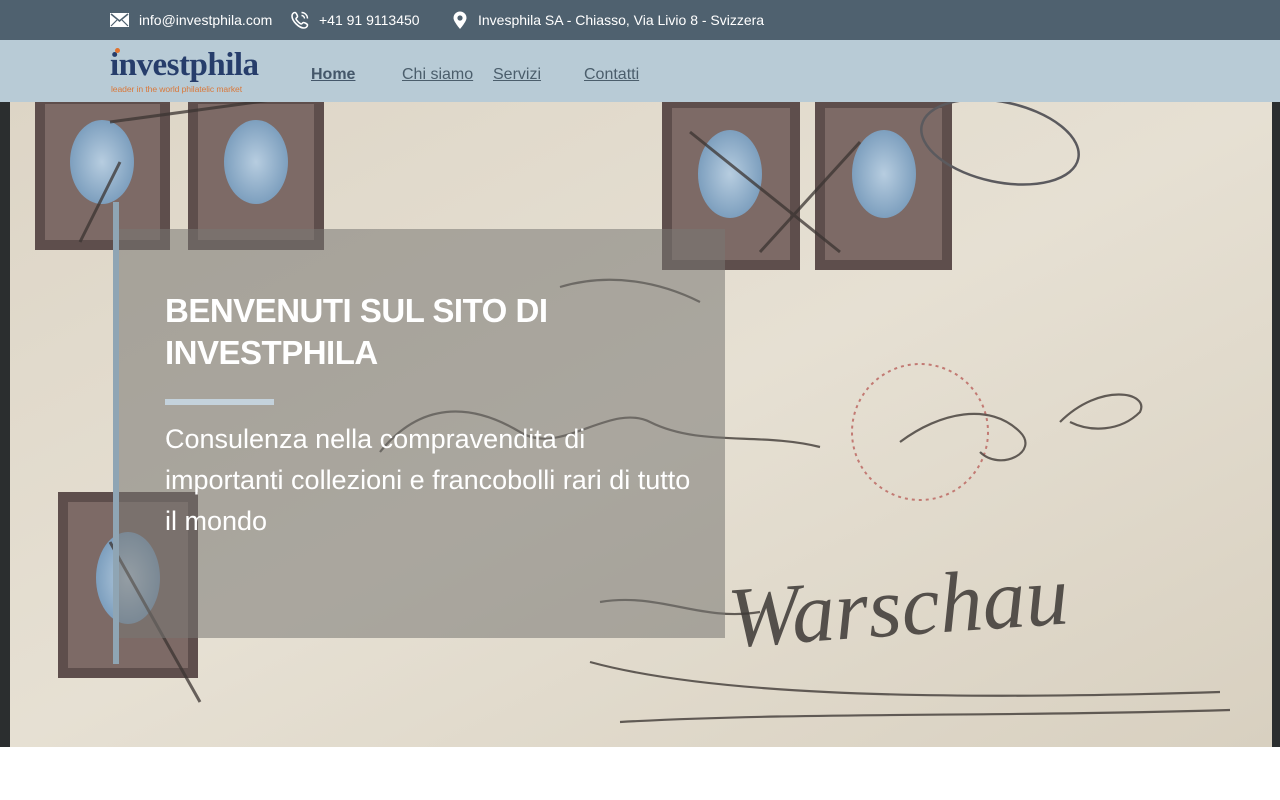  I want to click on contact-email-text: info@investphila.com, so click(206, 20).